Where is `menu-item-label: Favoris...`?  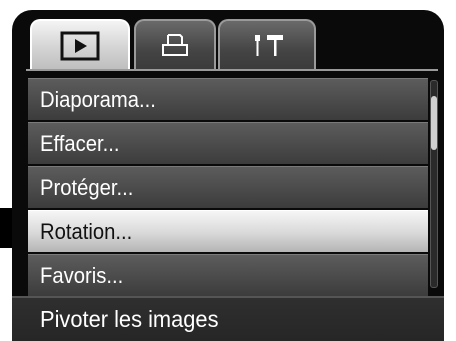
menu-item-label: Favoris... is located at coordinates (82, 275).